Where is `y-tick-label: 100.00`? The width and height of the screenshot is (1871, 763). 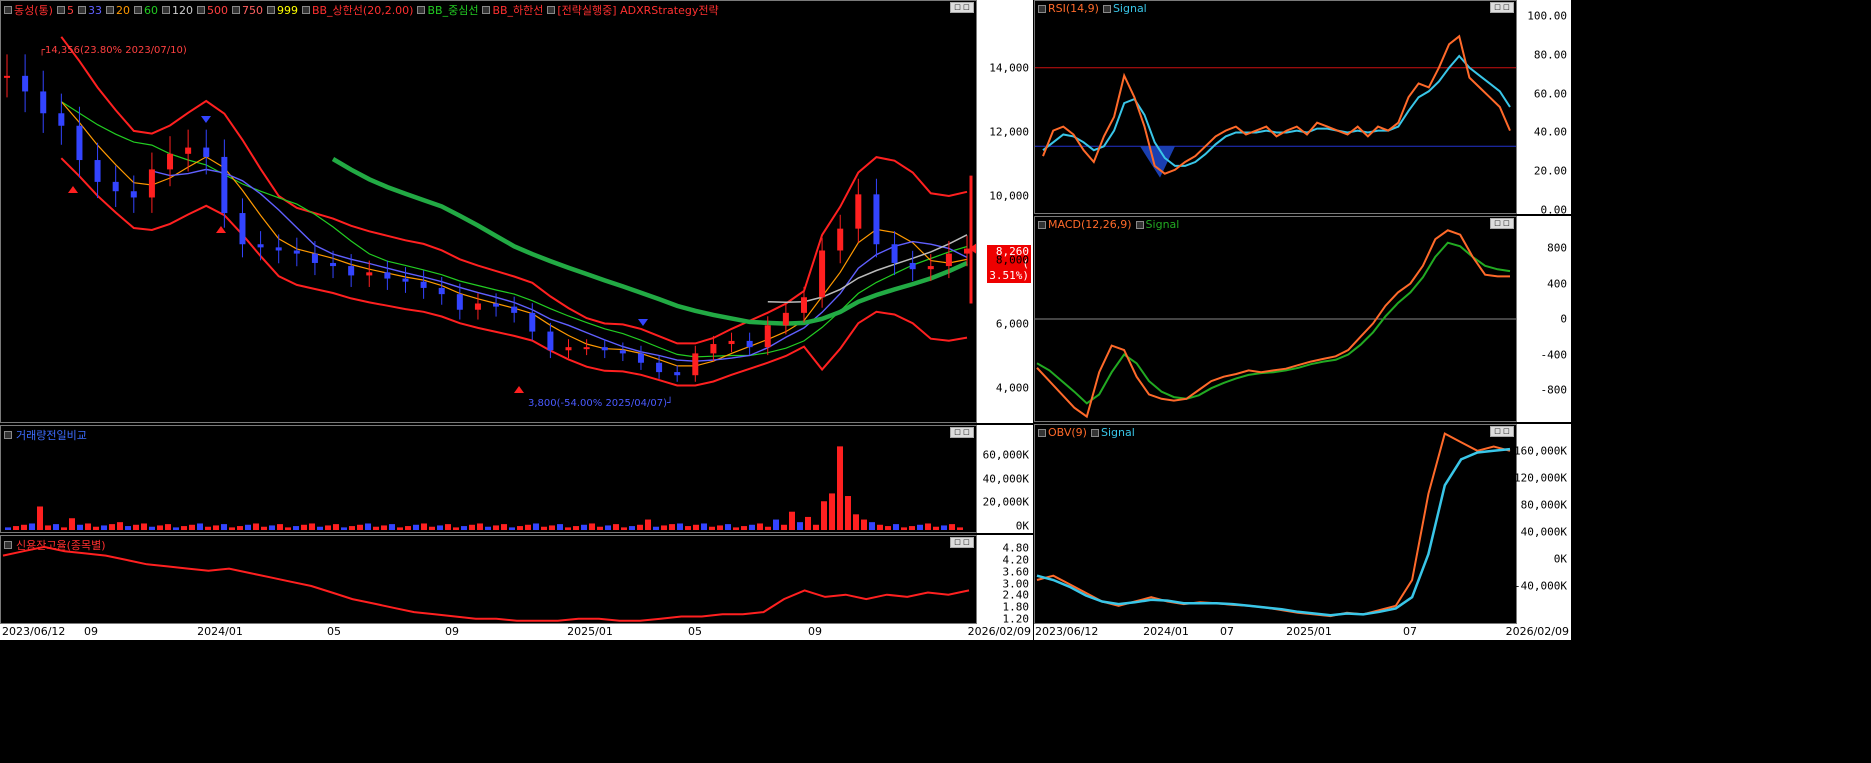
y-tick-label: 100.00 is located at coordinates (1547, 16).